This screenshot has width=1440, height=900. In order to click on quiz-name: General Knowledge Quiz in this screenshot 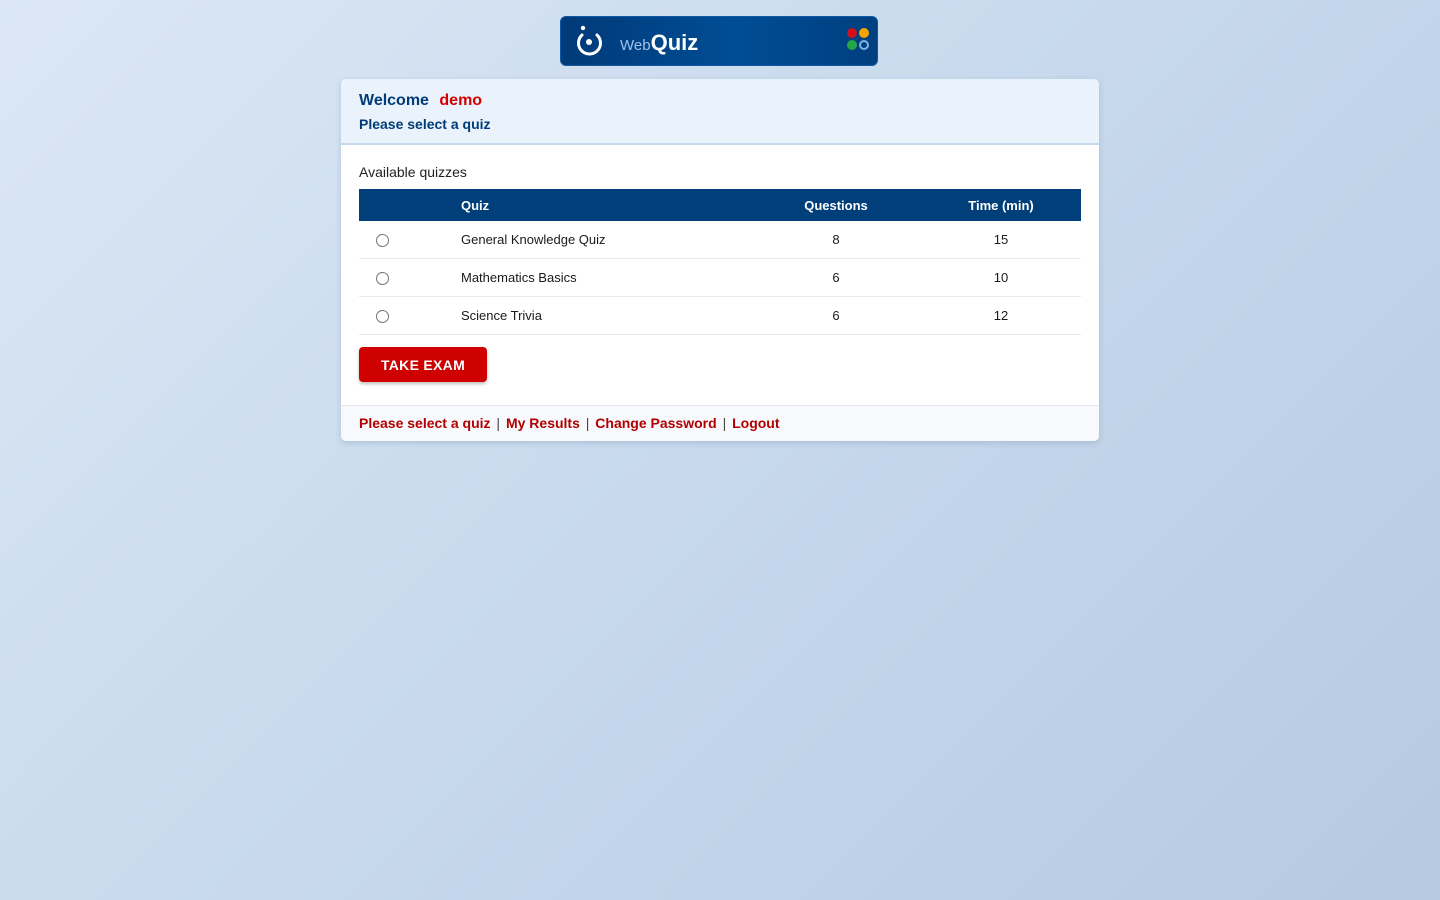, I will do `click(606, 240)`.